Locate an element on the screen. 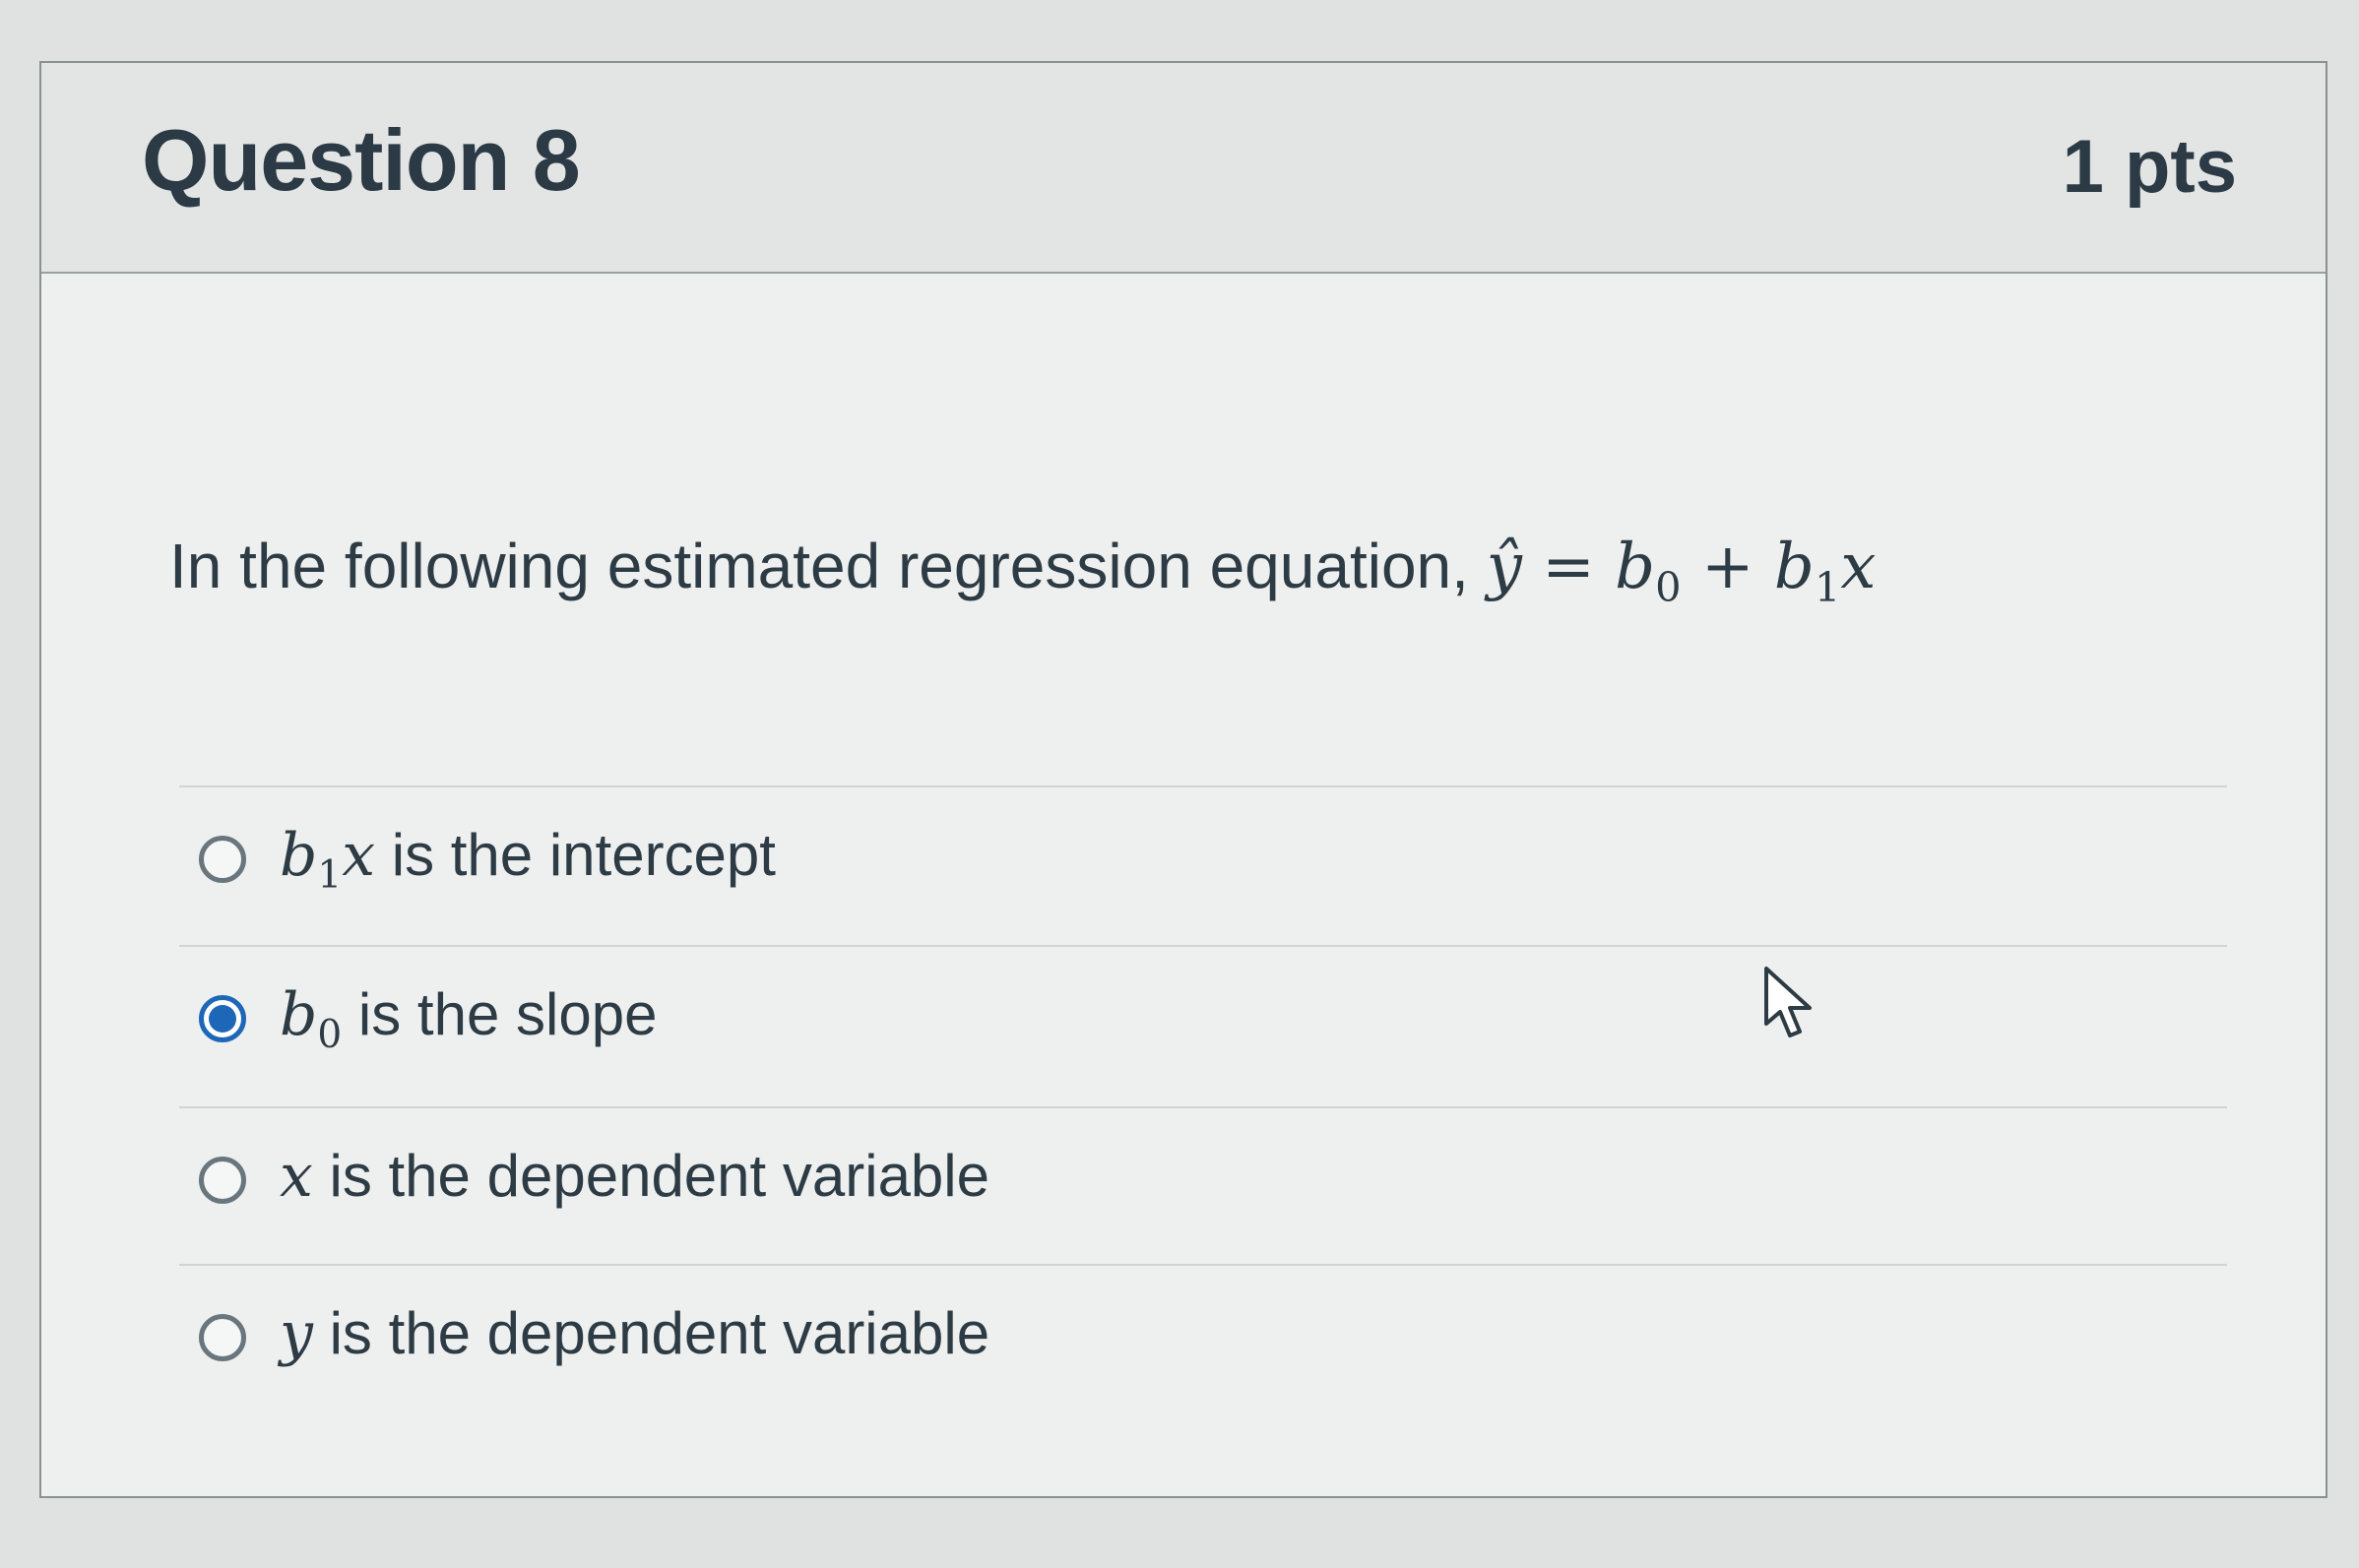 The width and height of the screenshot is (2359, 1568). equation-b0-sub: 0 is located at coordinates (1668, 586).